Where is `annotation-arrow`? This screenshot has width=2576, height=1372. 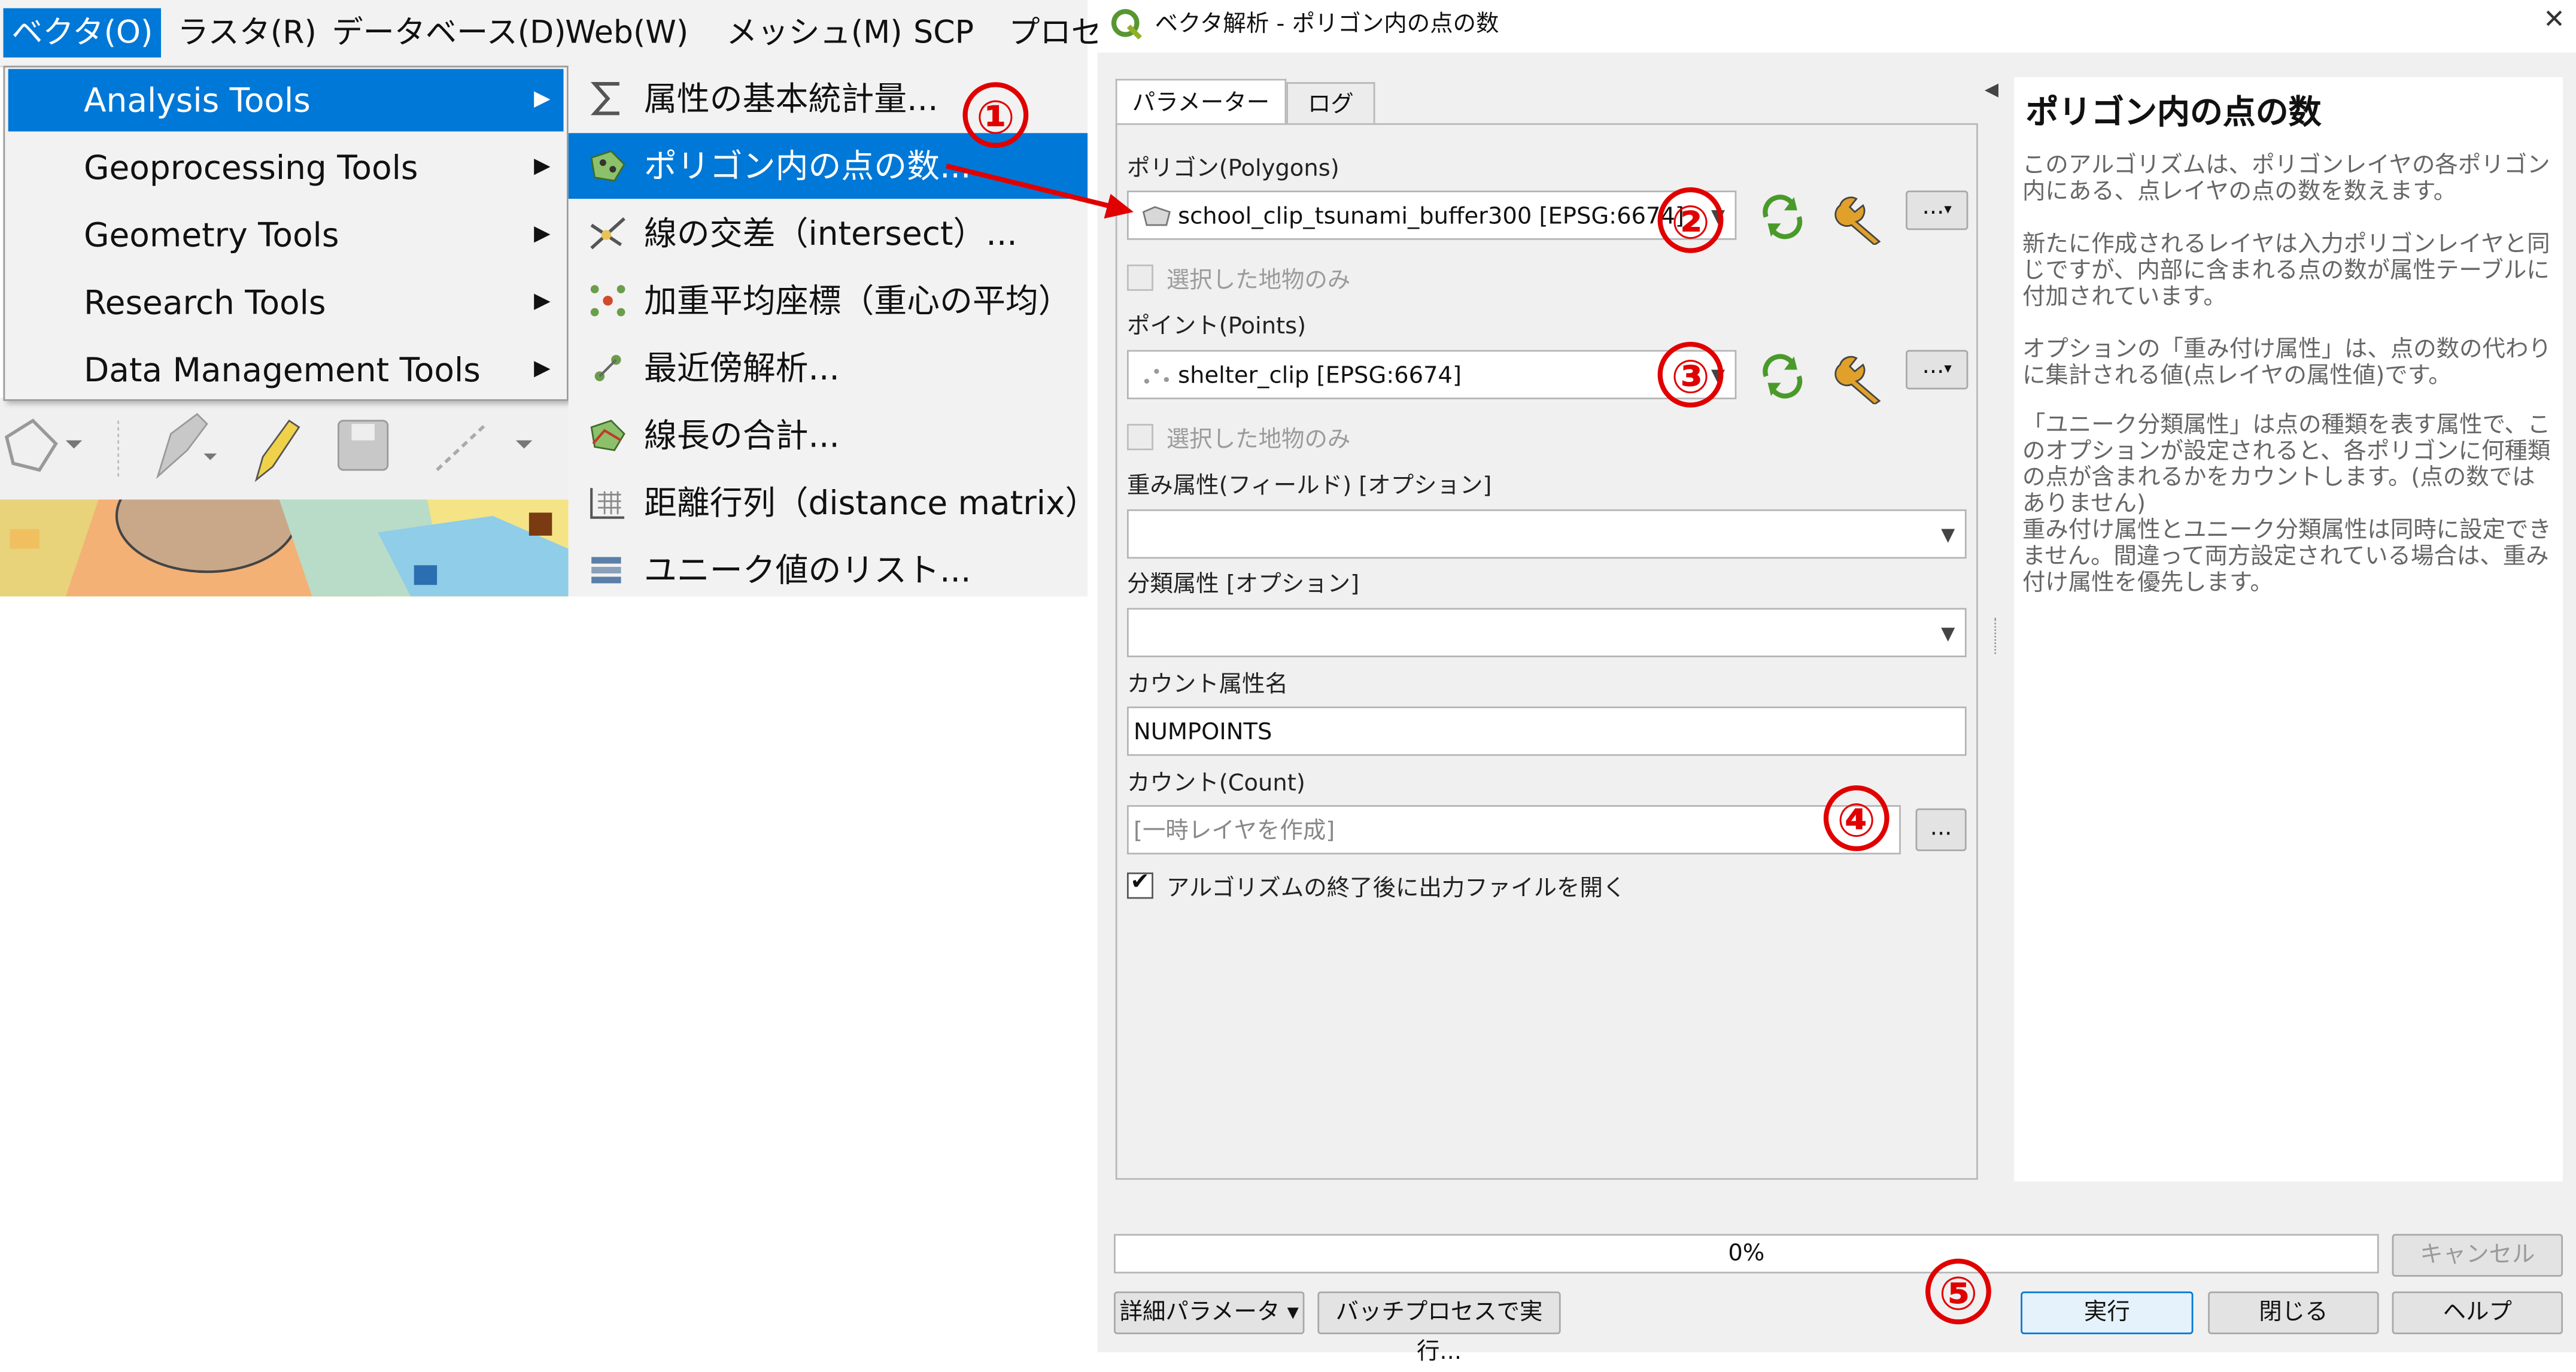
annotation-arrow is located at coordinates (1040, 191).